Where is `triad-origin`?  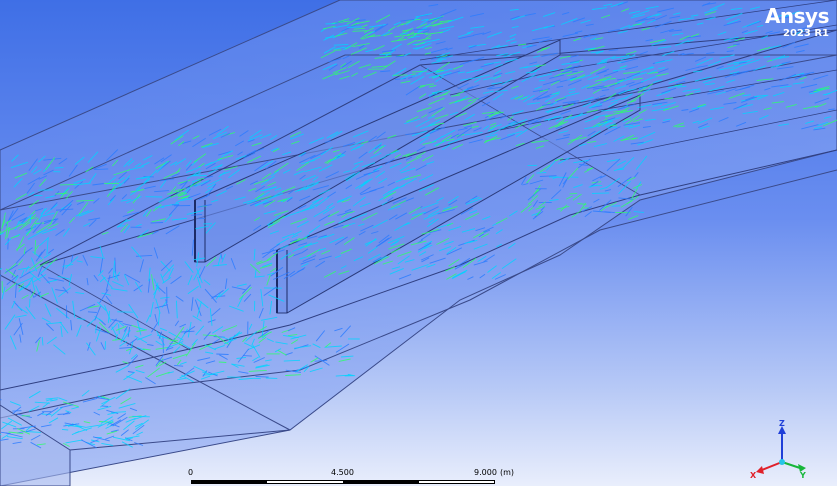 triad-origin is located at coordinates (782, 462).